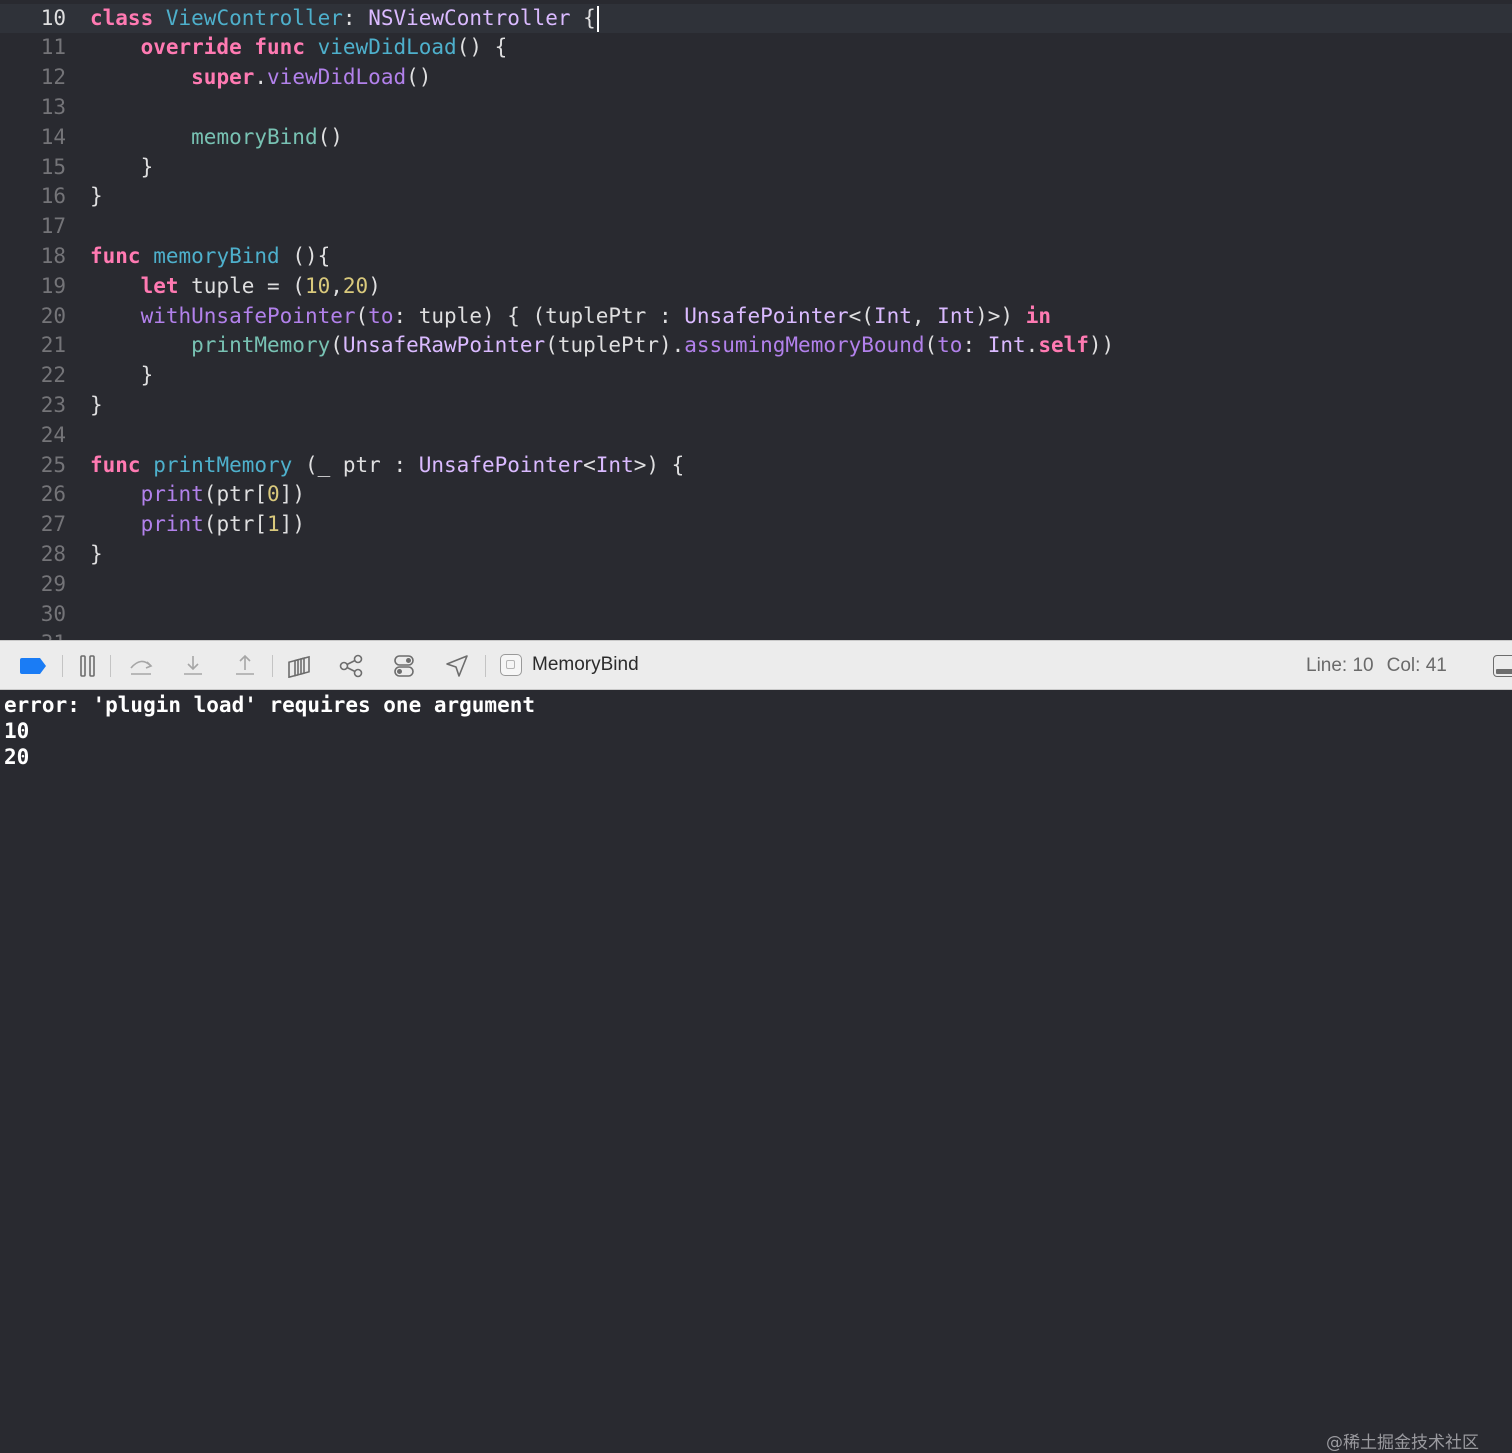  What do you see at coordinates (344, 19) in the screenshot?
I see `code-text: class ViewController: NSViewController {` at bounding box center [344, 19].